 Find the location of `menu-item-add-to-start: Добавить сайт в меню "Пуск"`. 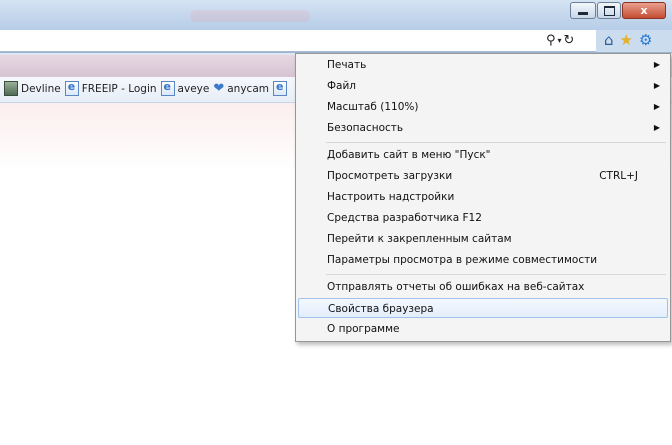

menu-item-add-to-start: Добавить сайт в меню "Пуск" is located at coordinates (483, 155).